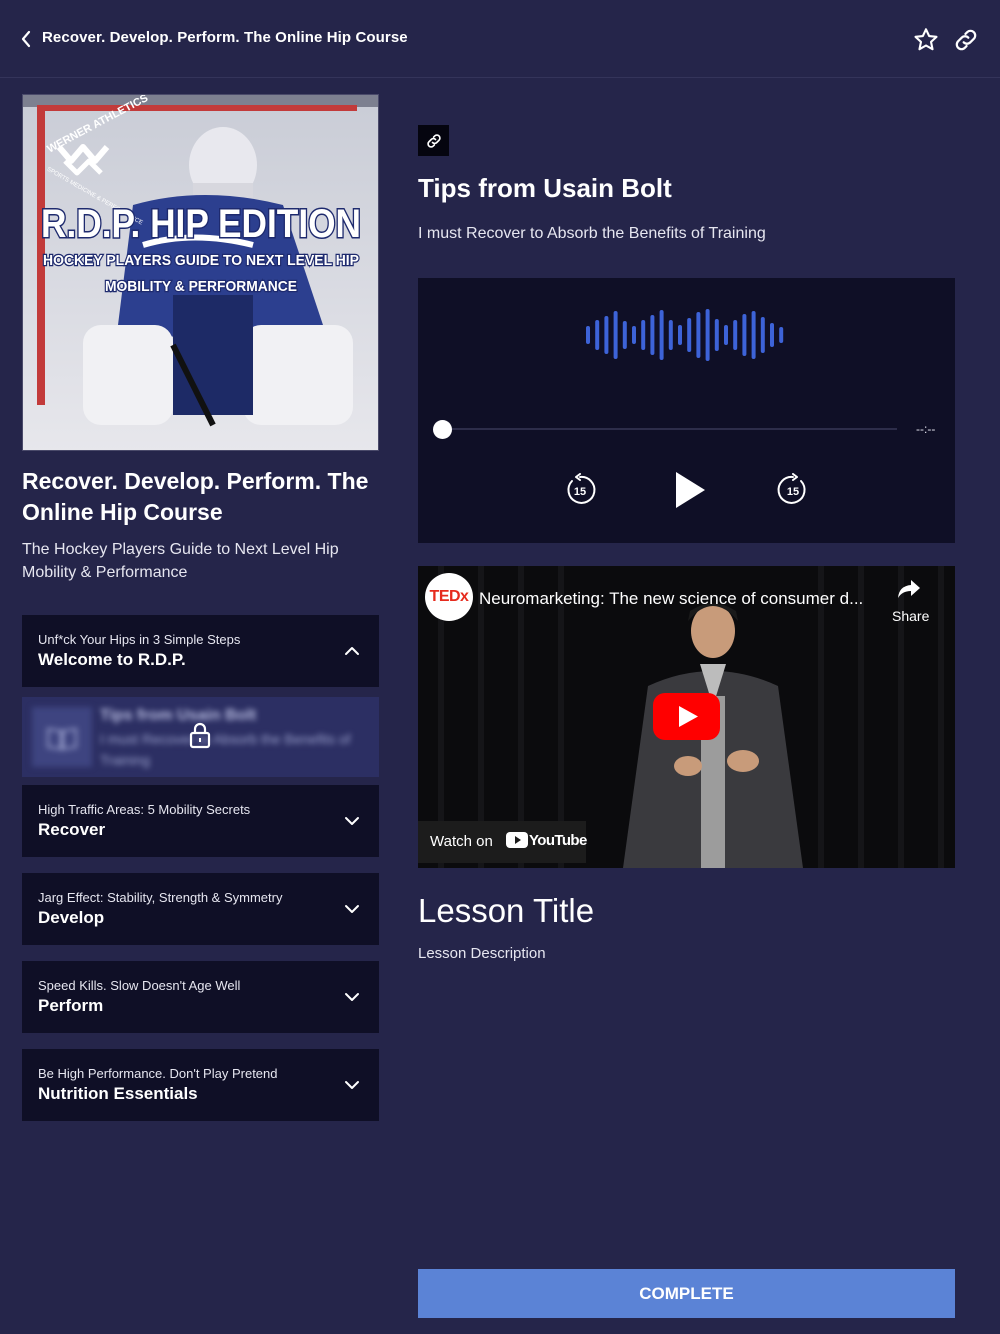 The width and height of the screenshot is (1000, 1334). What do you see at coordinates (201, 286) in the screenshot?
I see `cover-tagline-2: MOBILITY & PERFORMANCE` at bounding box center [201, 286].